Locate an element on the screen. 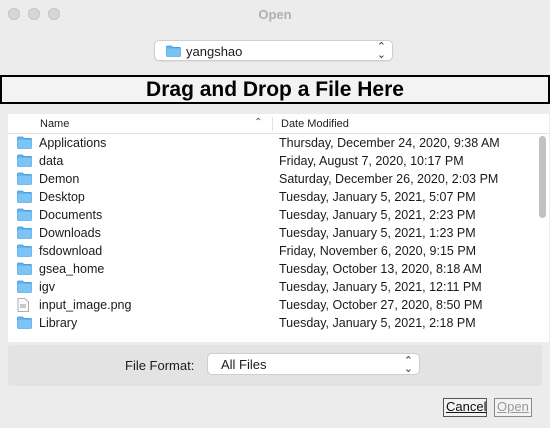 This screenshot has width=550, height=428. title-bar: Open is located at coordinates (275, 14).